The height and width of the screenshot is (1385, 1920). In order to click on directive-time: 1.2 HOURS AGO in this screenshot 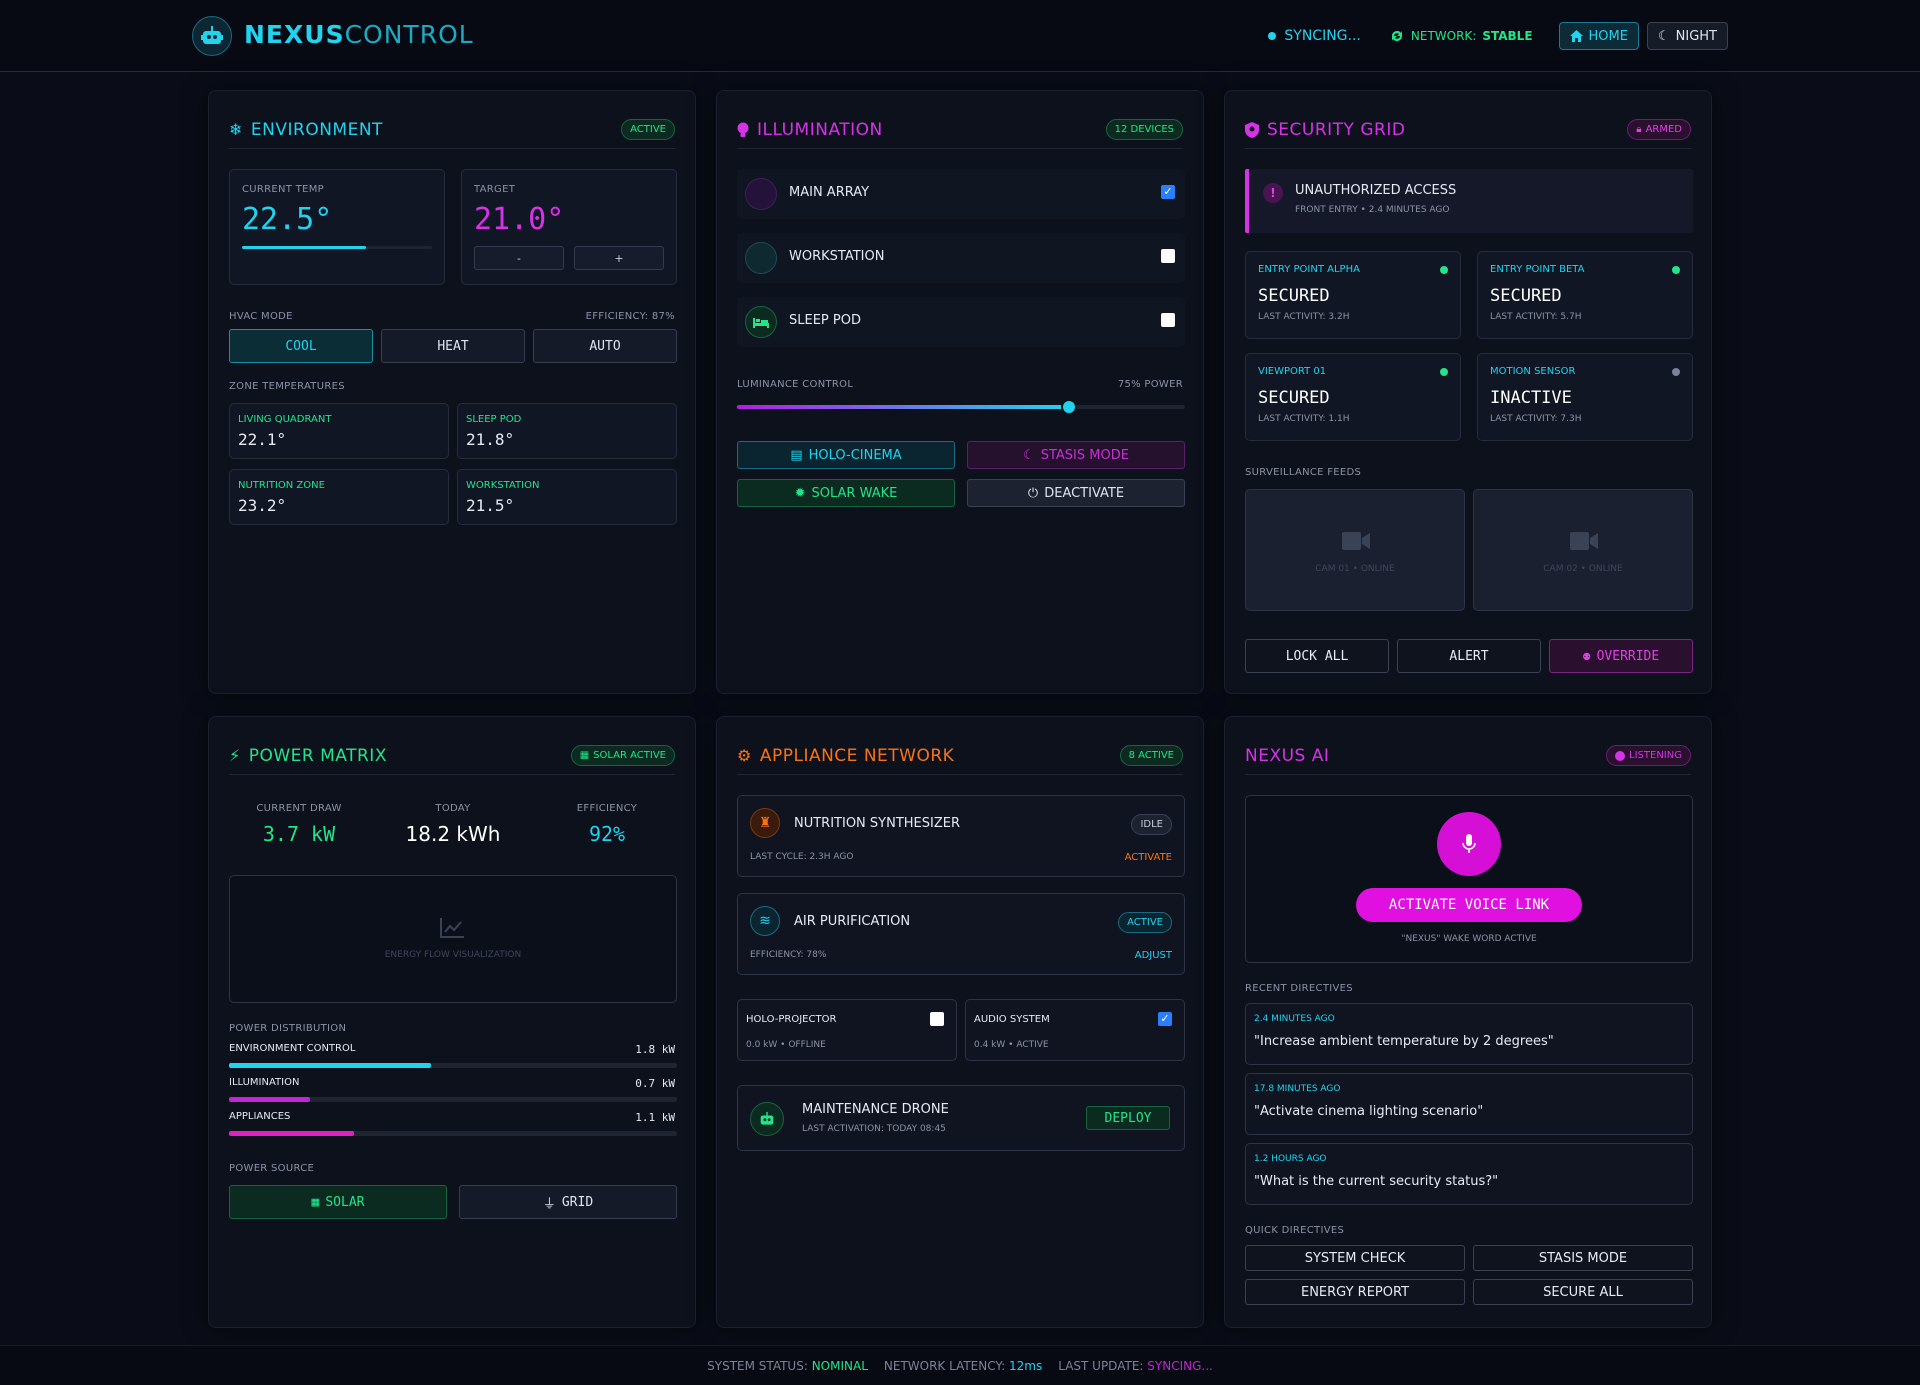, I will do `click(1290, 1159)`.